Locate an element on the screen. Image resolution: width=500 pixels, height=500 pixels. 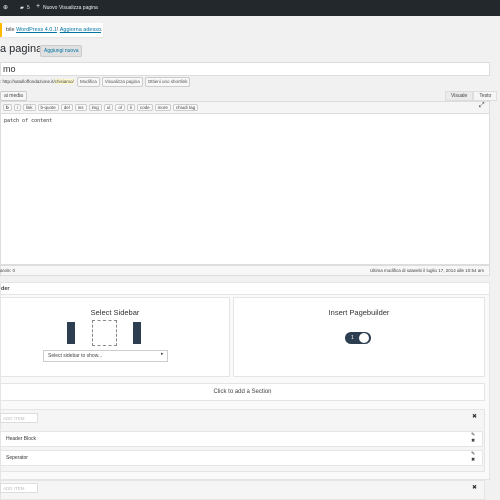
qt-img: img is located at coordinates (95, 107).